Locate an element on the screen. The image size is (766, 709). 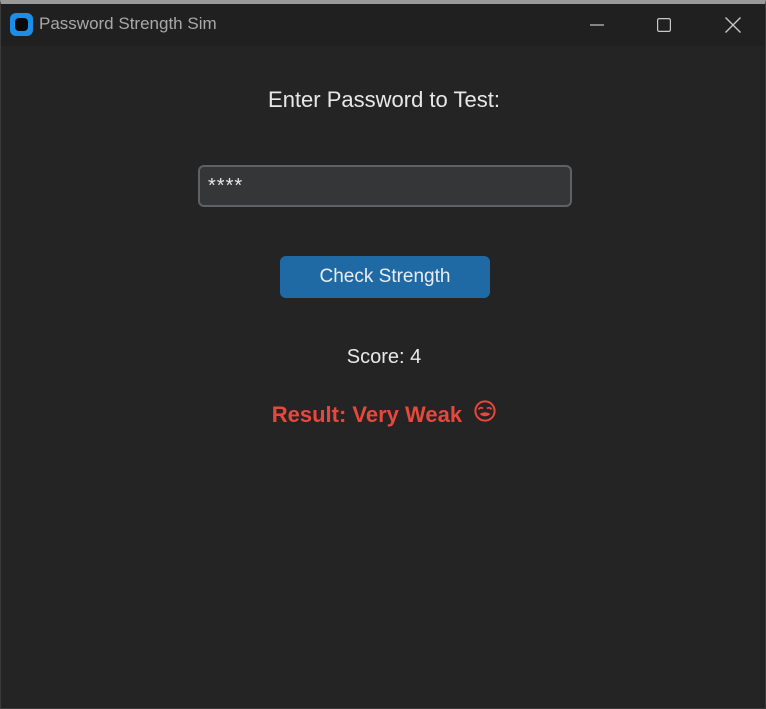
close-button is located at coordinates (733, 25).